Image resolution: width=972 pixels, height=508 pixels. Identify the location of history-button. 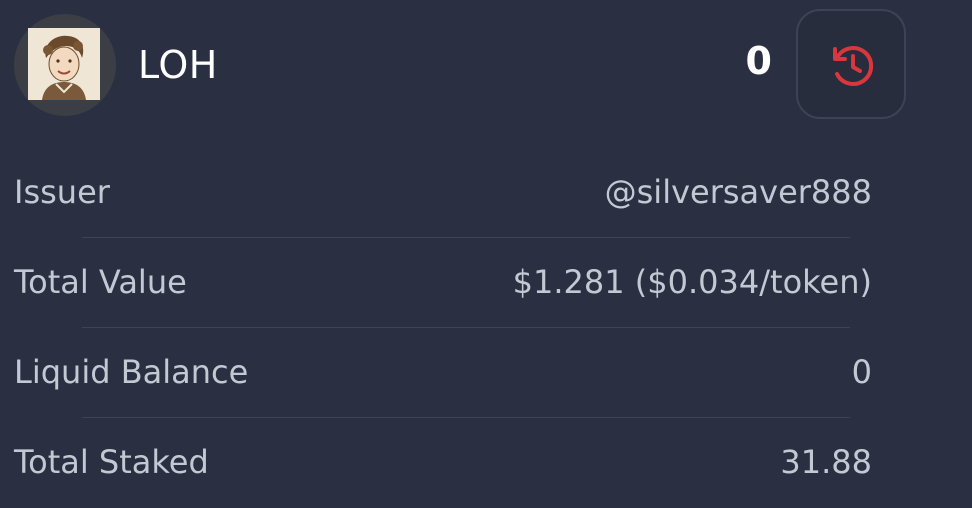
(851, 64).